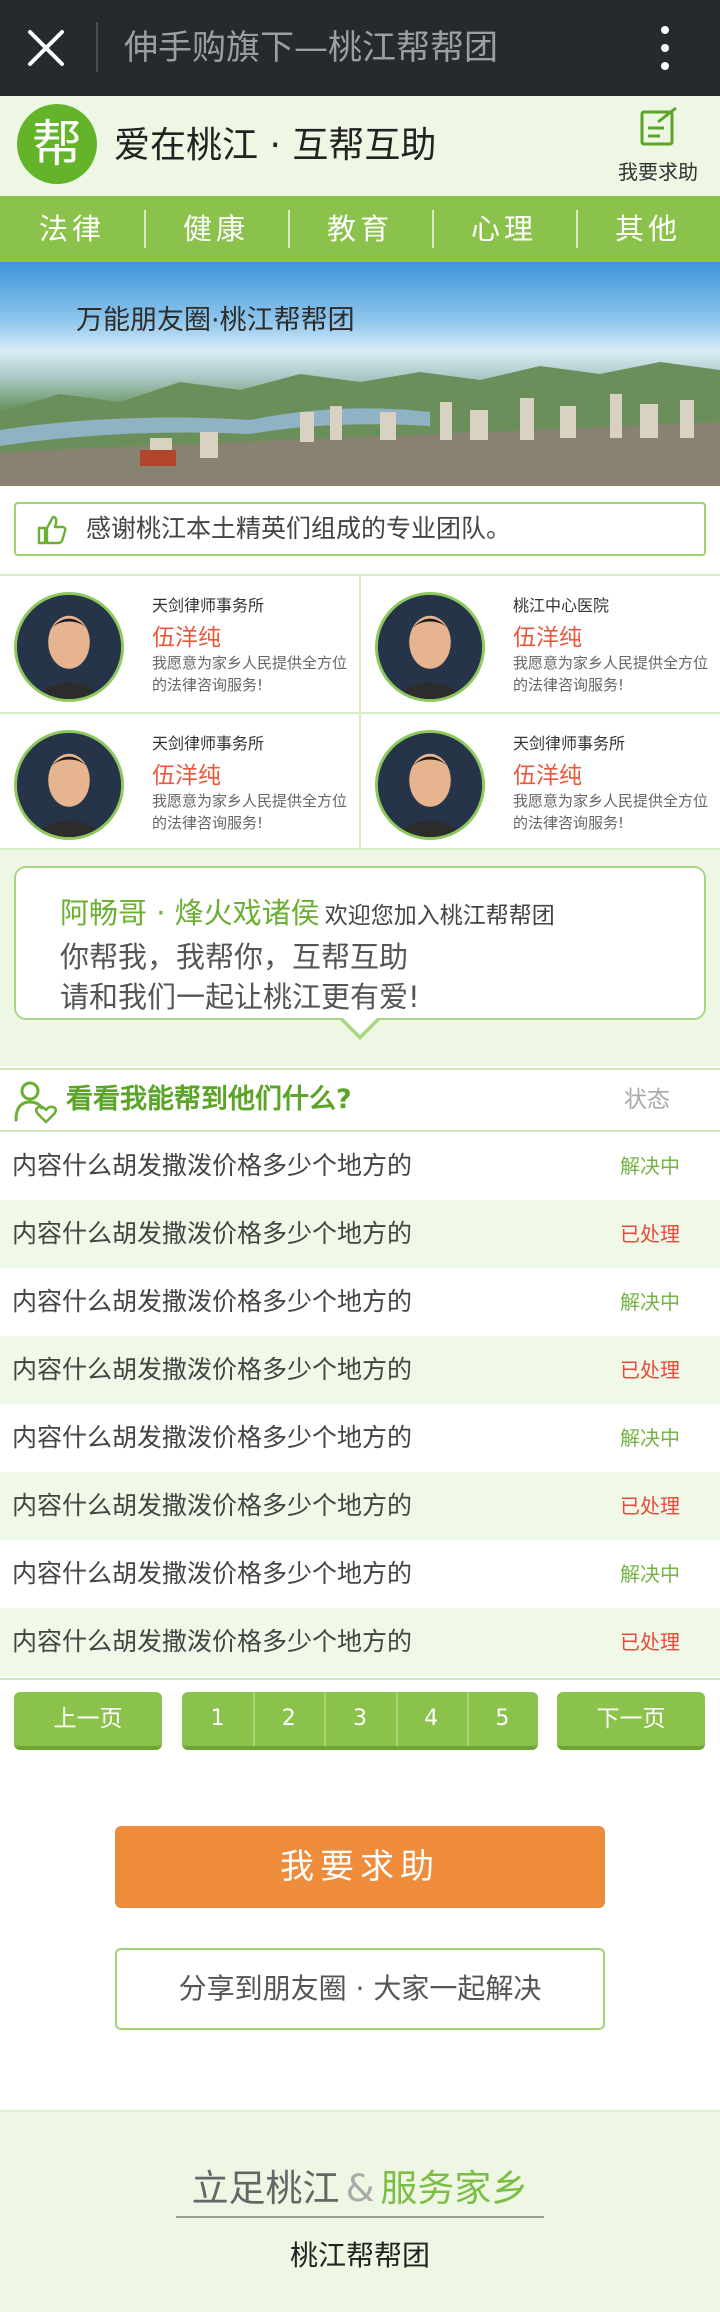 This screenshot has height=2312, width=720. I want to click on page-4-button: 4, so click(431, 1719).